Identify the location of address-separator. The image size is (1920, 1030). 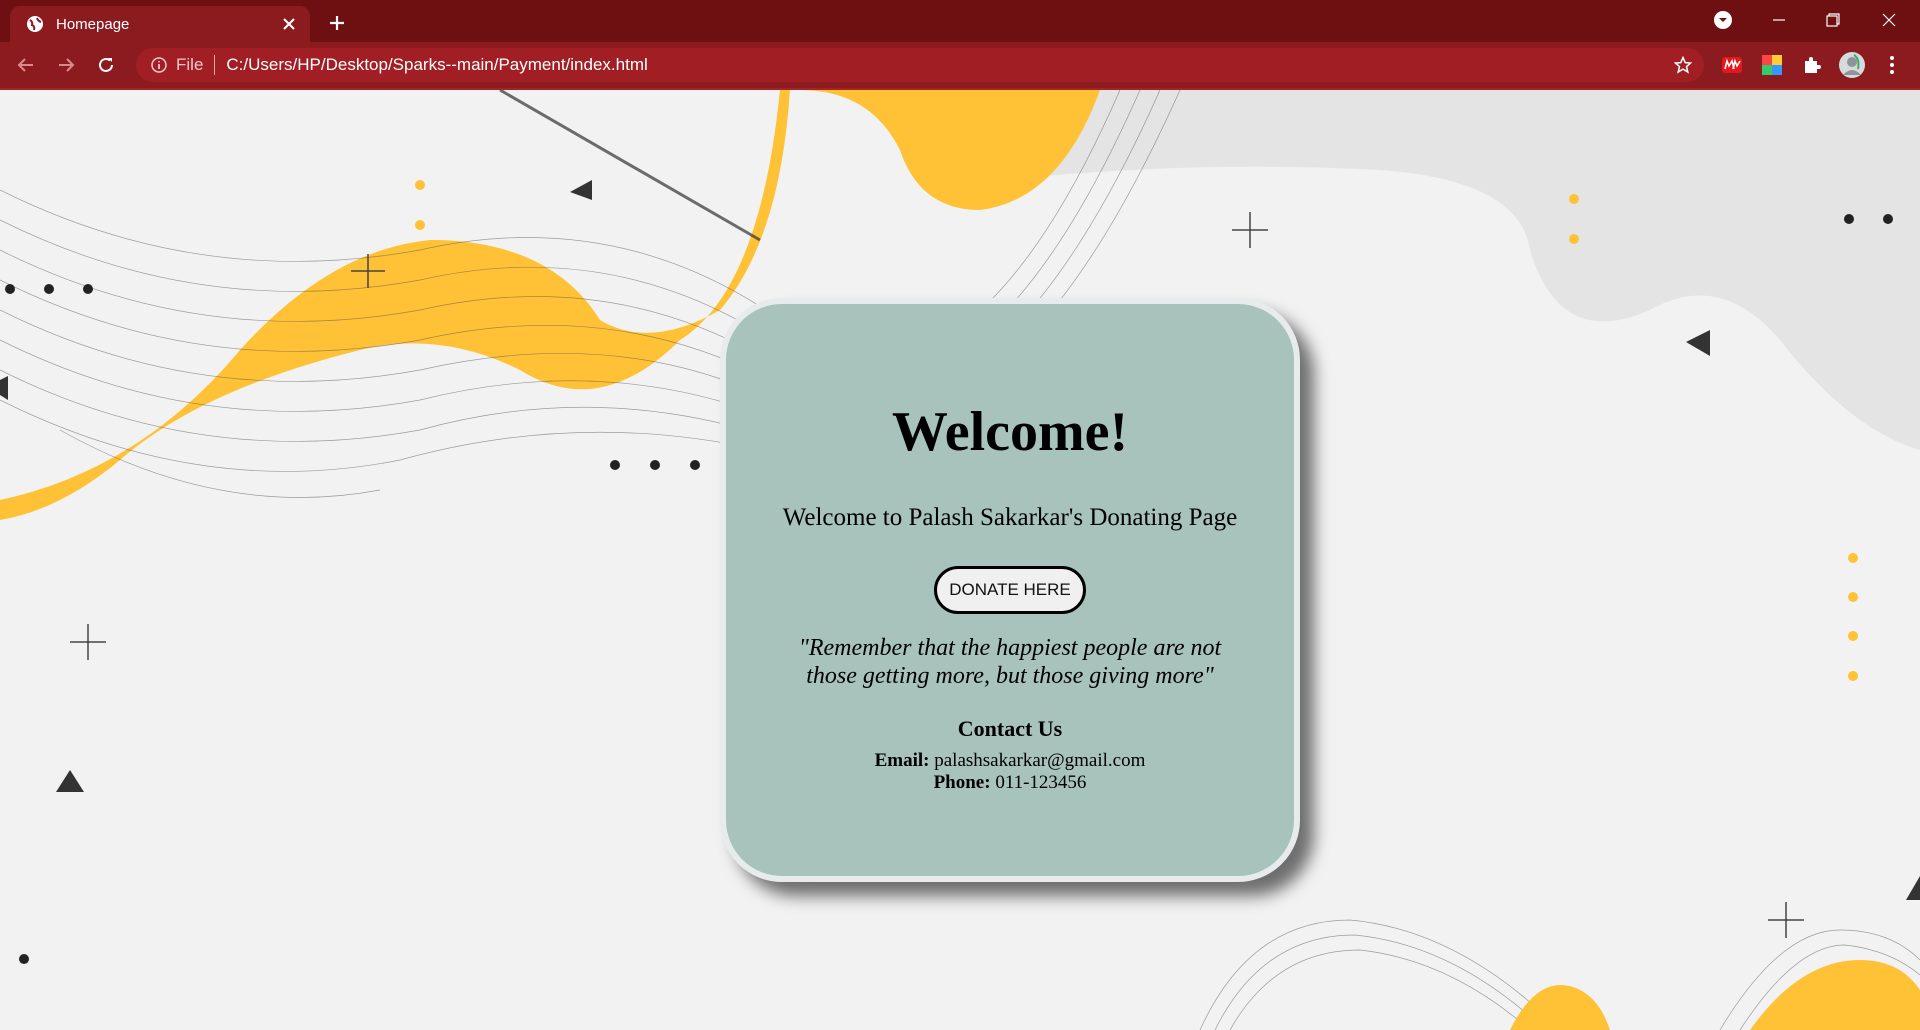
(215, 65).